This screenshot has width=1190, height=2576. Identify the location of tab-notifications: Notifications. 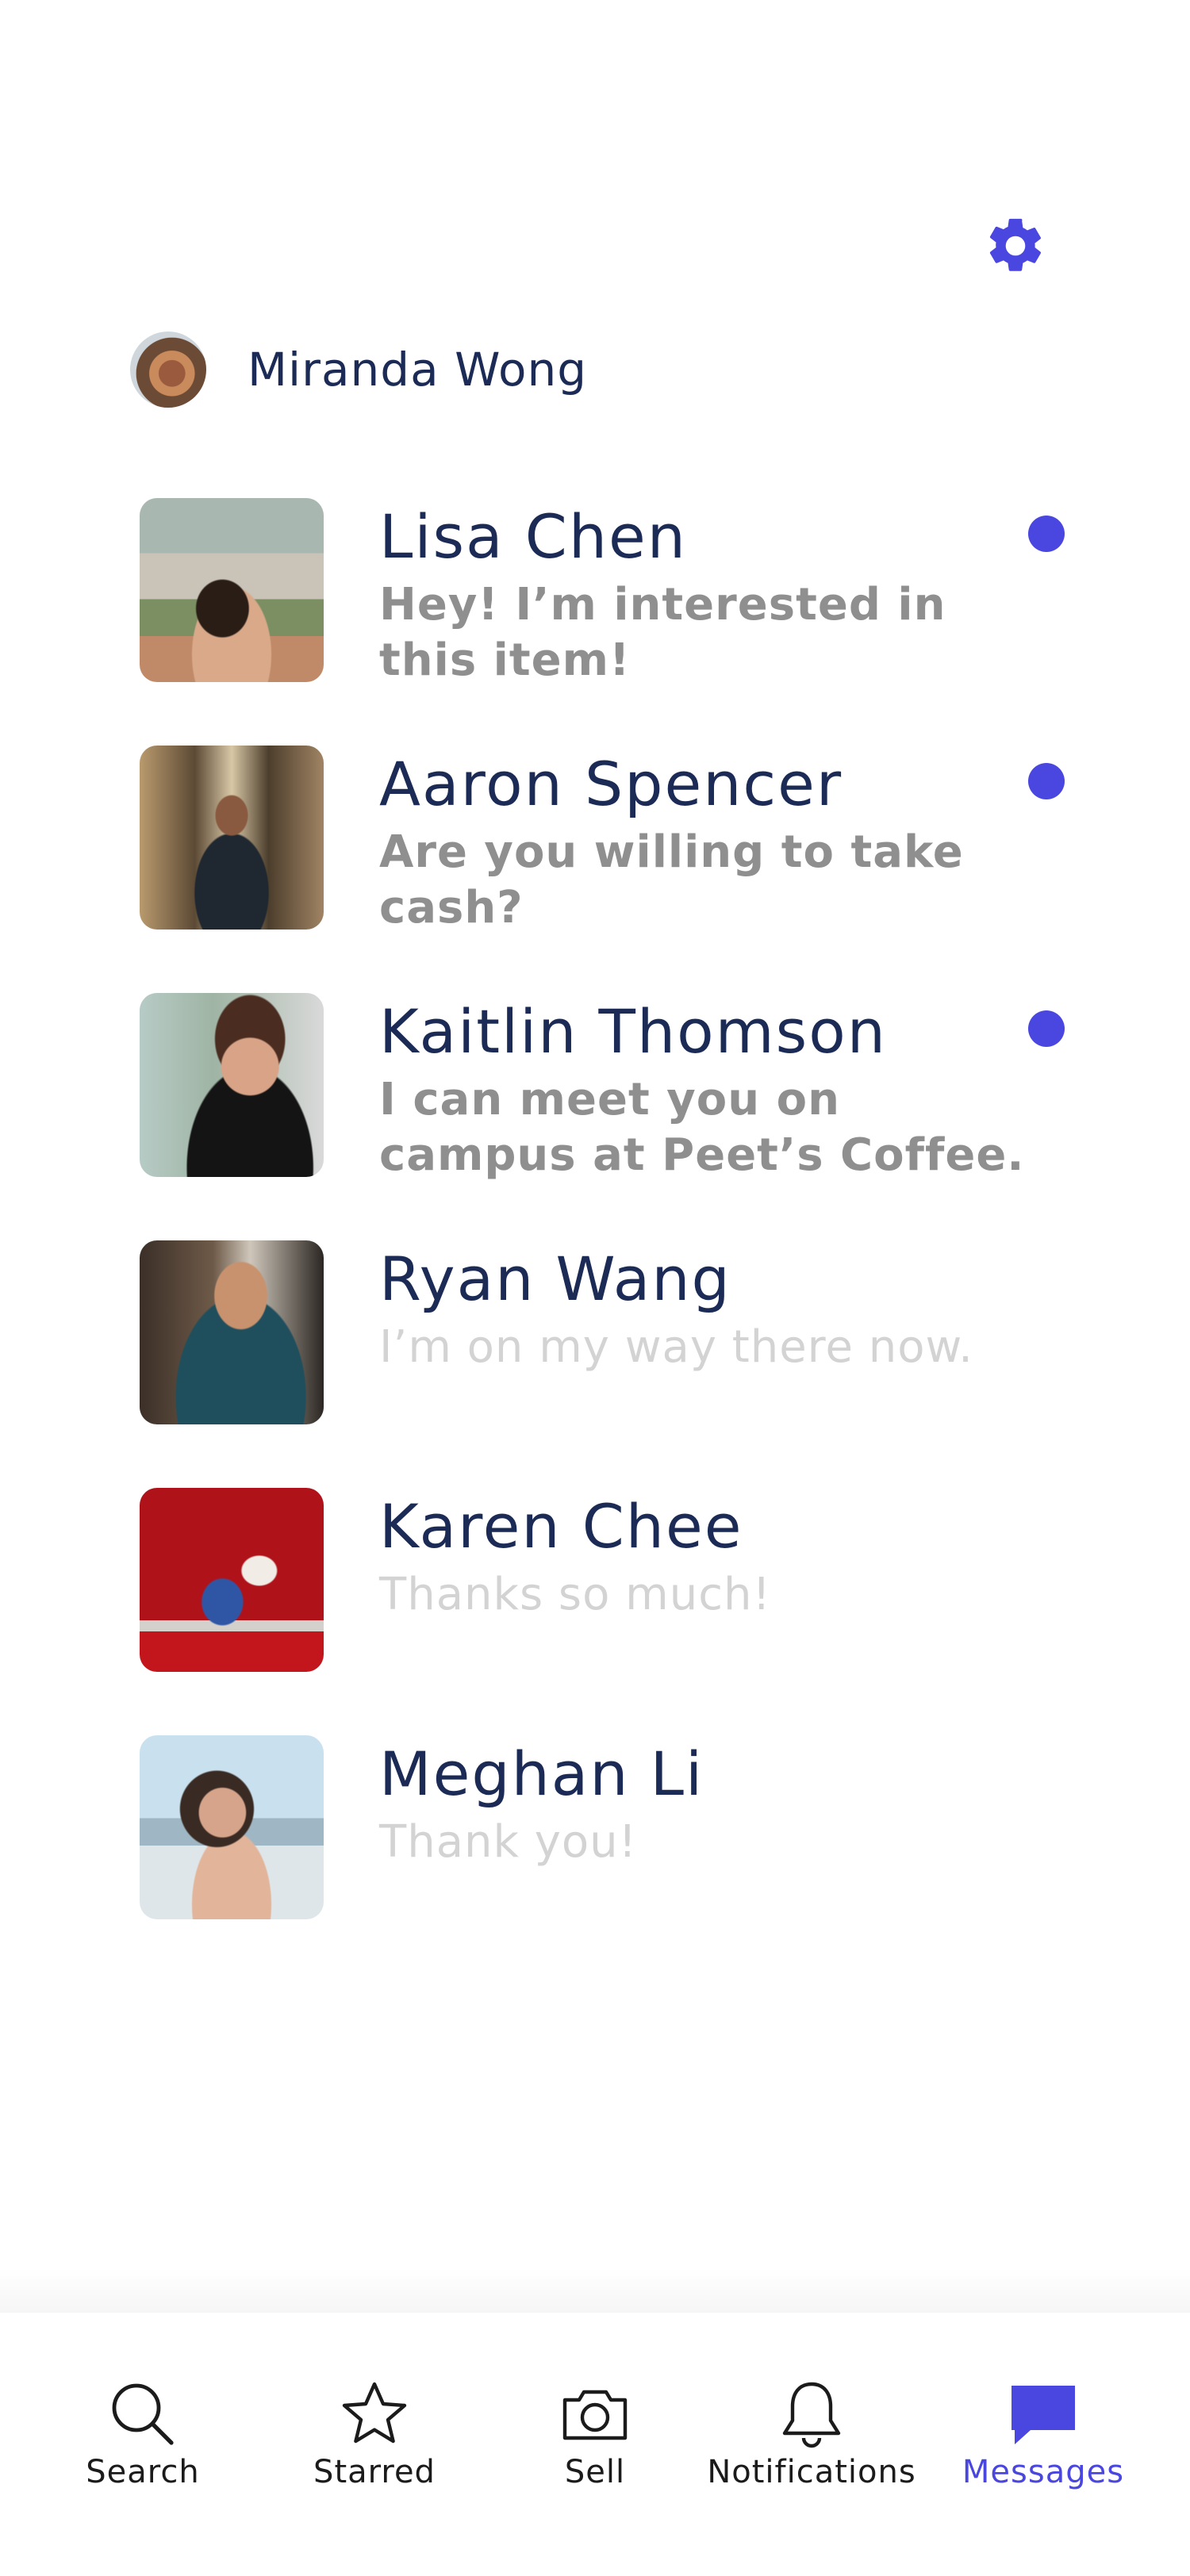
(812, 2444).